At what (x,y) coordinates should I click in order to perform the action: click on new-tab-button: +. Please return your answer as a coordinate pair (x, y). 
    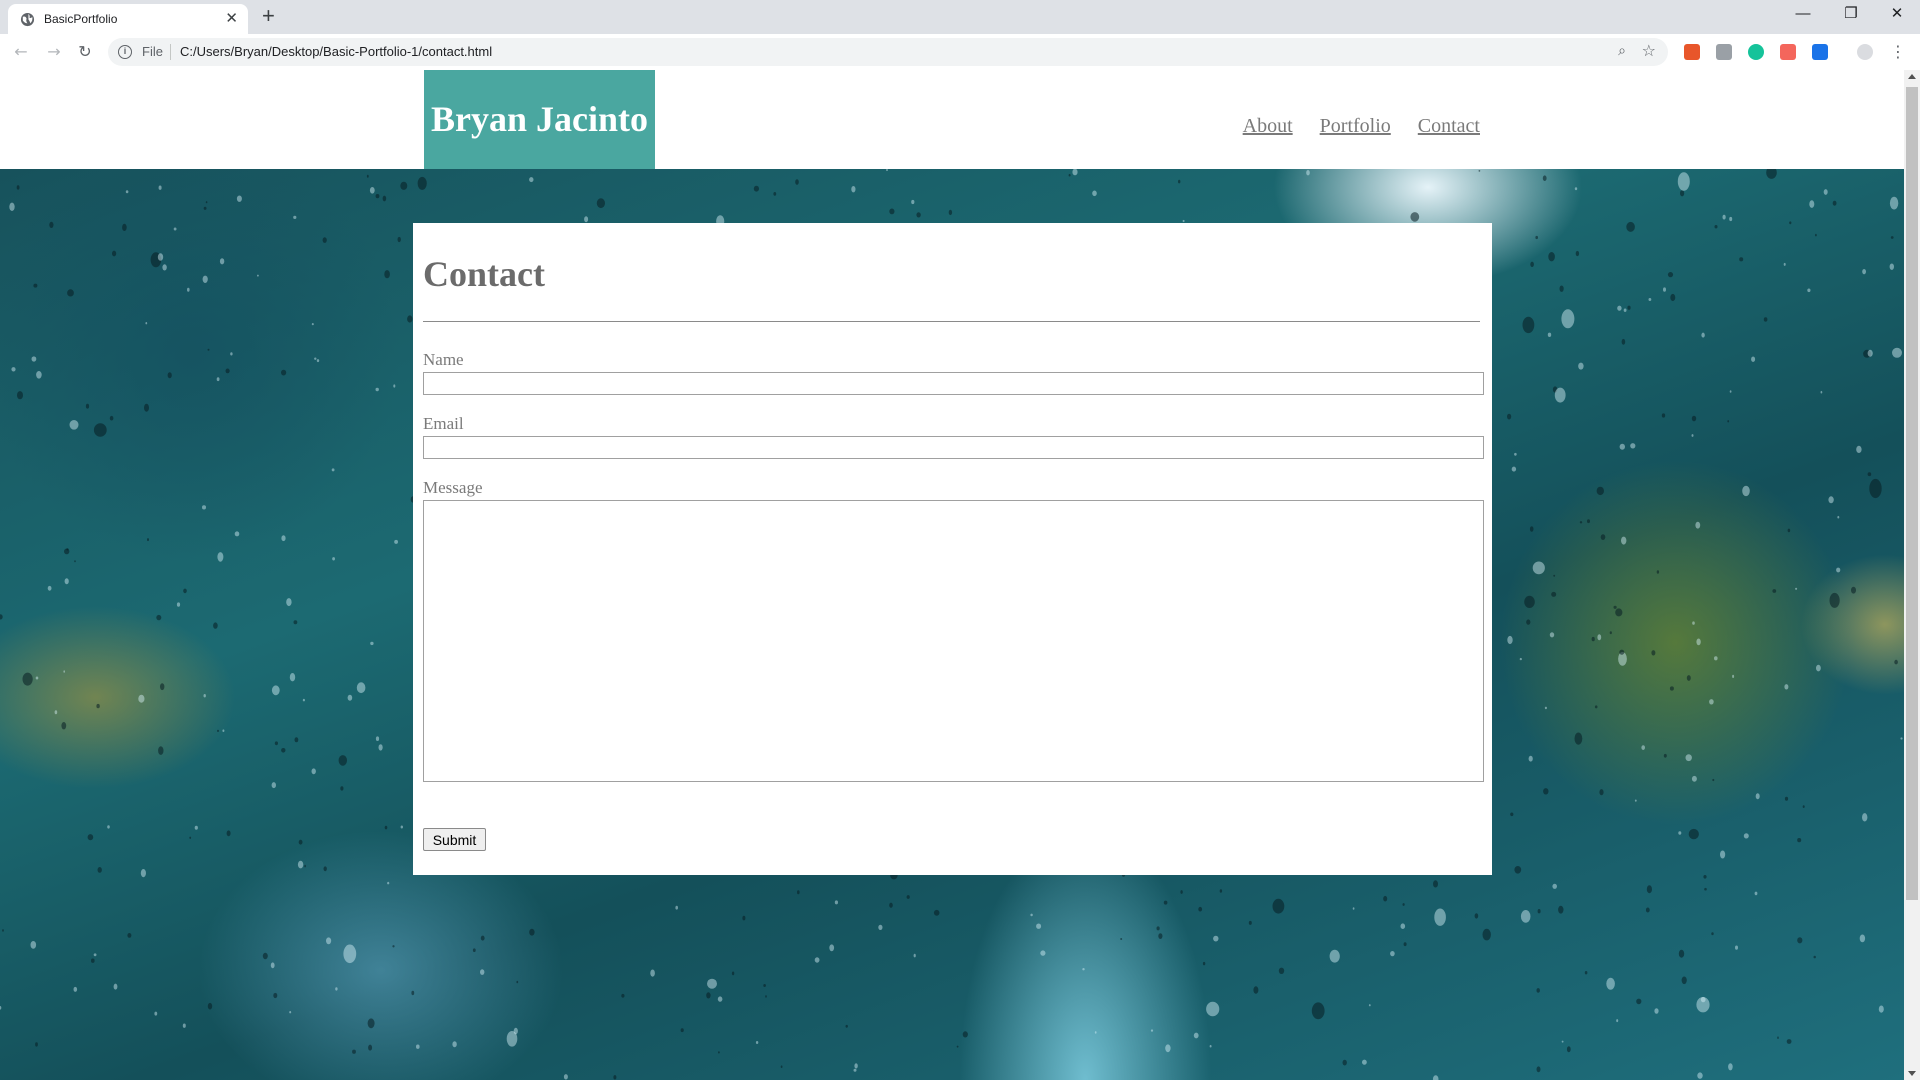
    Looking at the image, I should click on (268, 16).